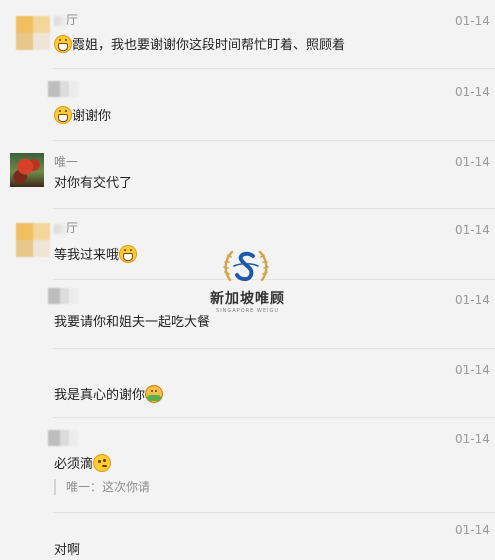 This screenshot has height=560, width=495. I want to click on comment-text: 我要请你和姐夫一起吃大餐, so click(132, 323).